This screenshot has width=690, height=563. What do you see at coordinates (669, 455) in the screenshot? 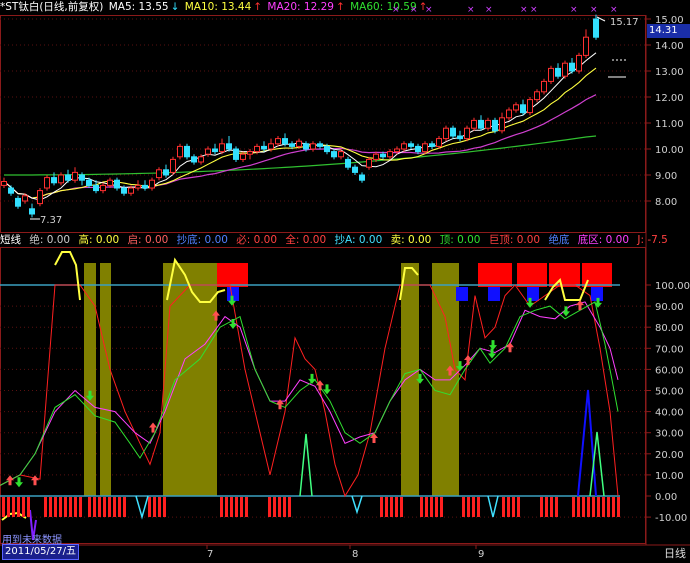
I see `indicator-tick-8: 20.00` at bounding box center [669, 455].